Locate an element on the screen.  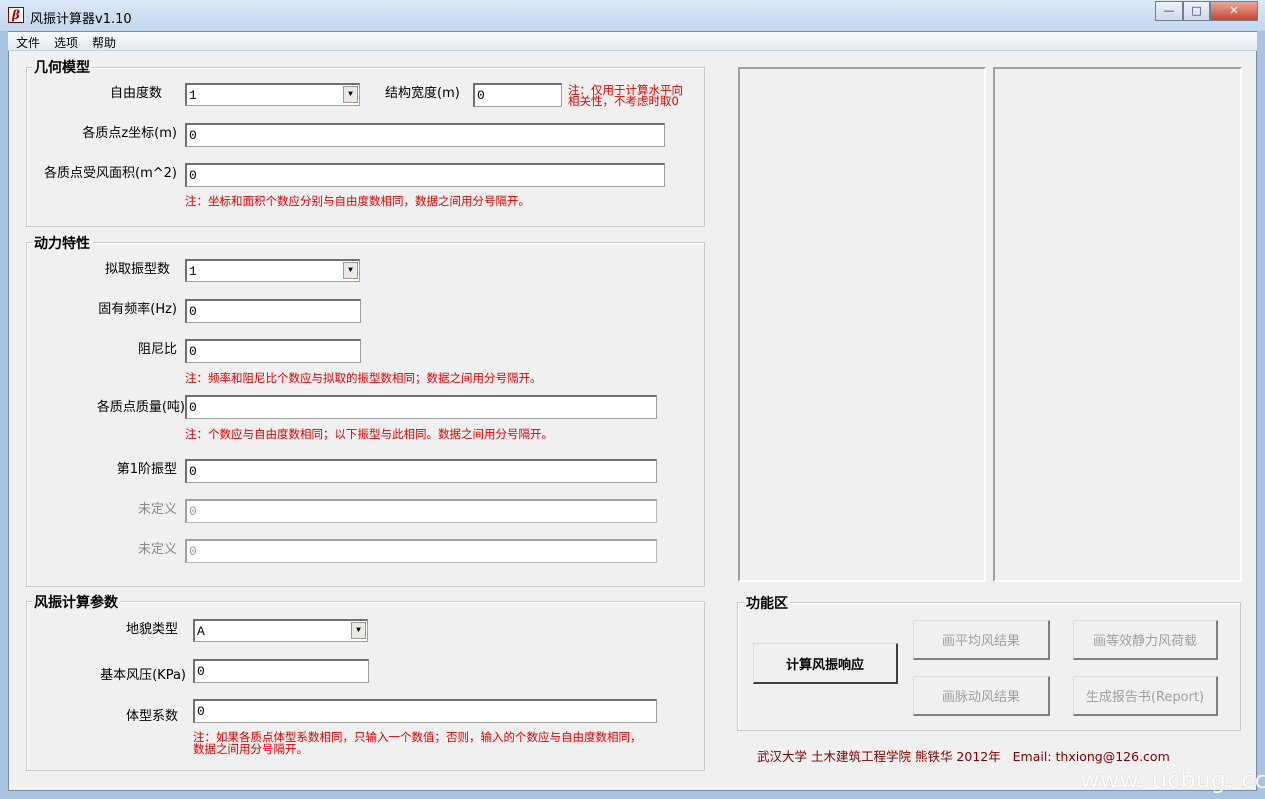
shape-input: 0 is located at coordinates (425, 711).